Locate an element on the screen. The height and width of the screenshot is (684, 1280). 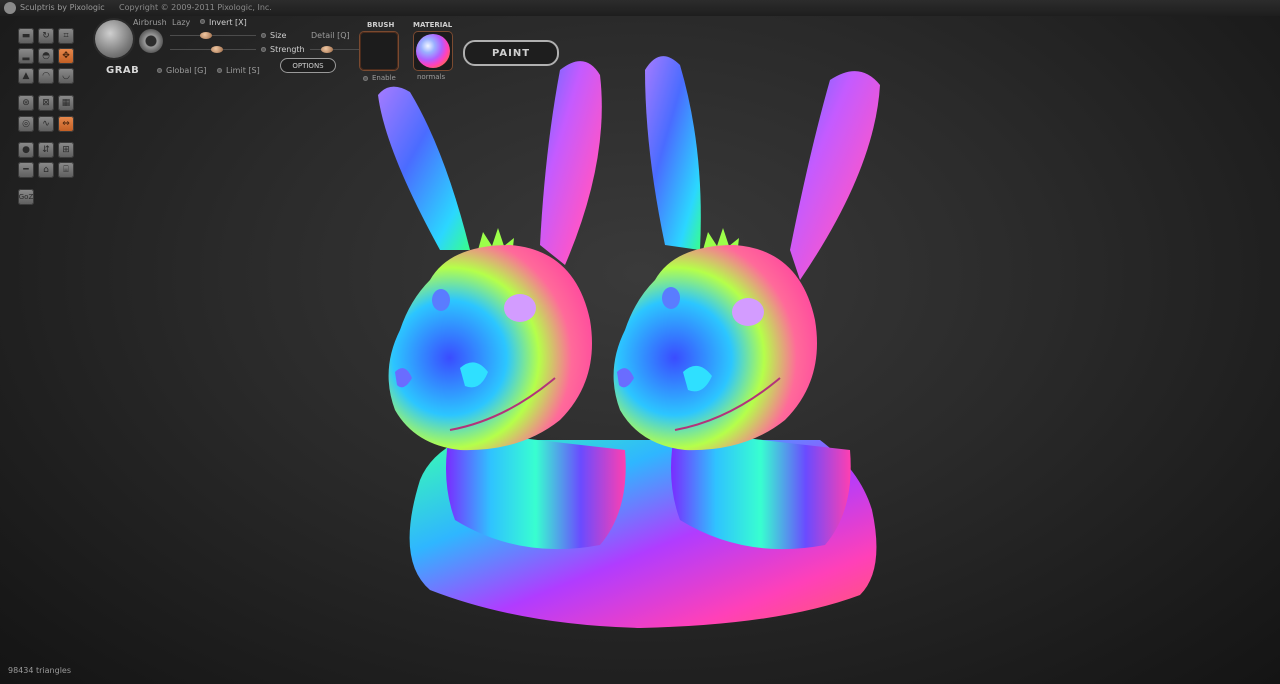
sculpt-rabbit-left is located at coordinates (502, 305).